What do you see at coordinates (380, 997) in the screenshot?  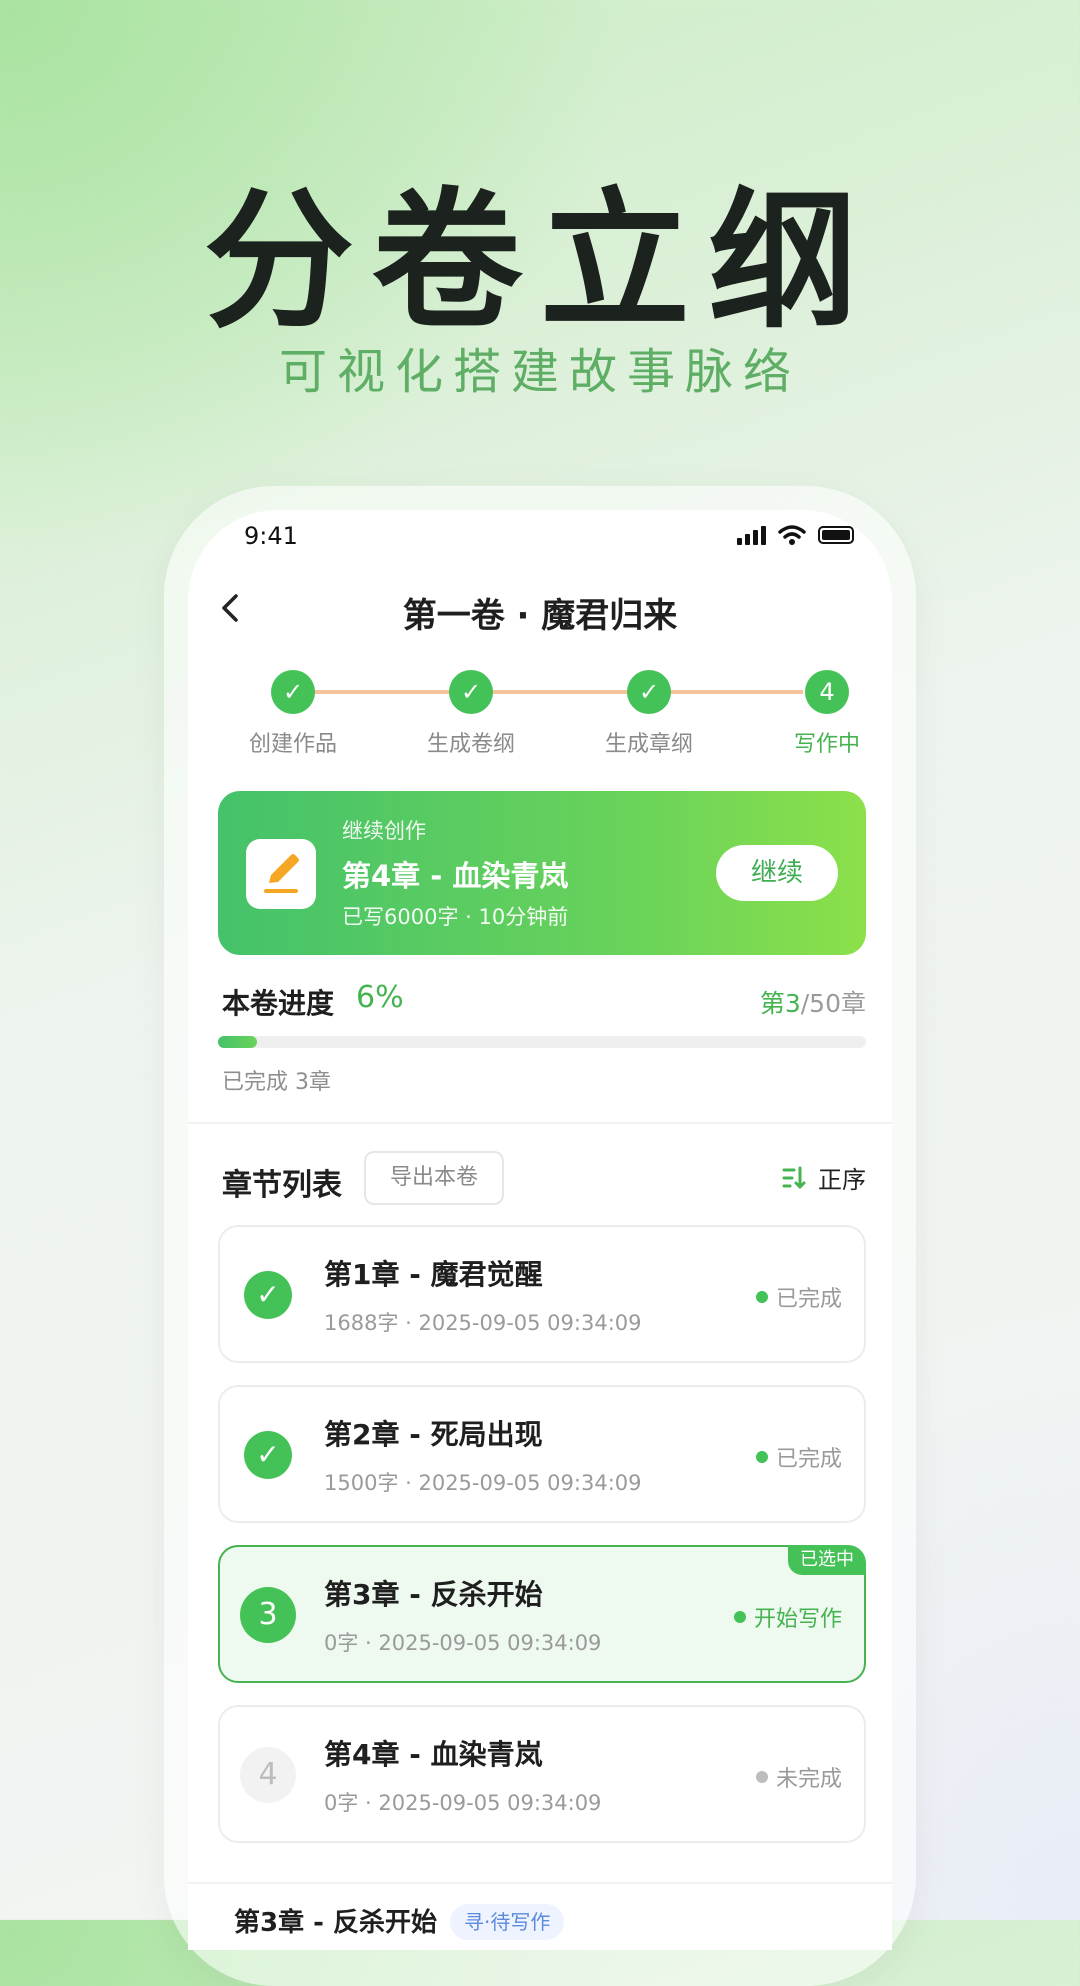 I see `volume-progress-percent: 6%` at bounding box center [380, 997].